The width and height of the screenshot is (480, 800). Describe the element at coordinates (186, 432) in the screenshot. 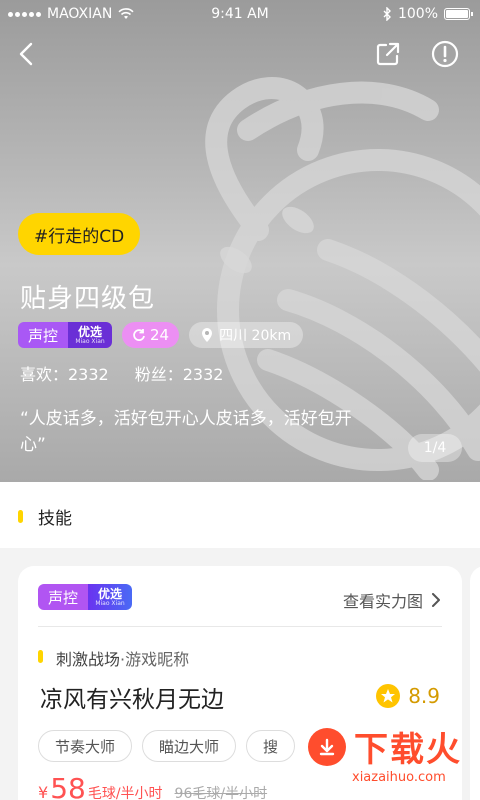

I see `profile-quote: “人皮话多，活好包开心人皮话多，活好包开心”` at that location.